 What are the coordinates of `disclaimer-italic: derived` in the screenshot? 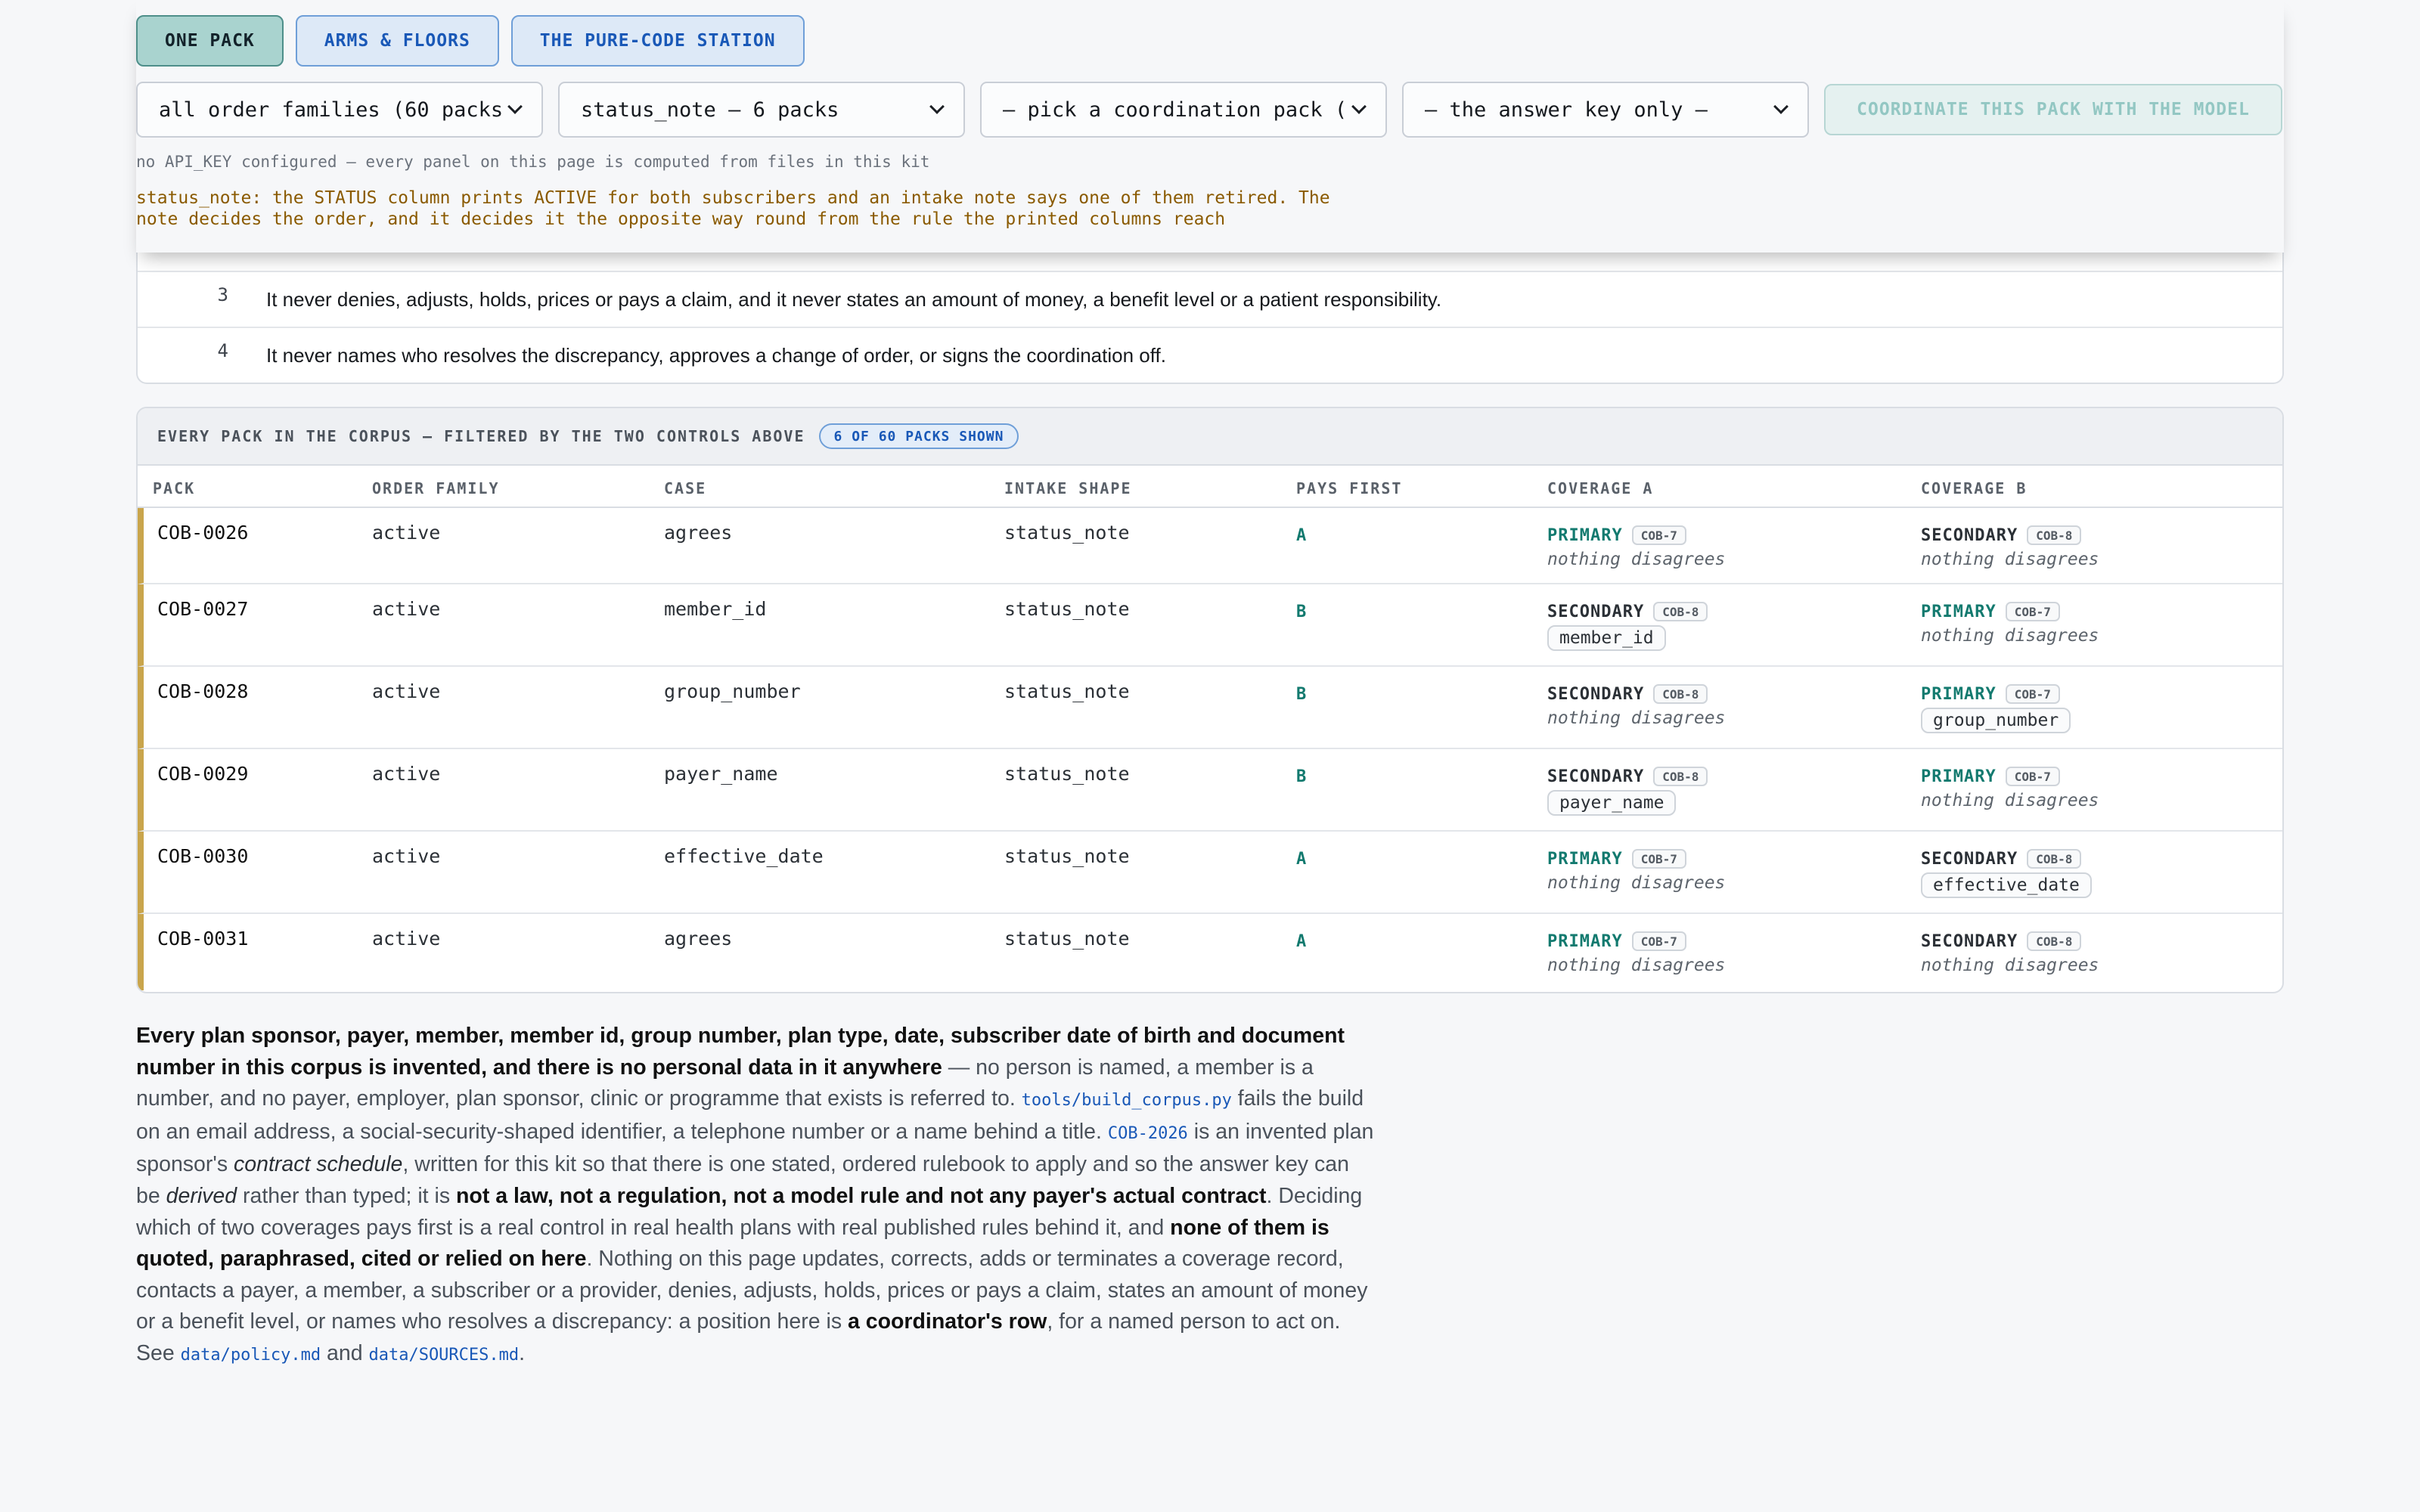 It's located at (201, 1196).